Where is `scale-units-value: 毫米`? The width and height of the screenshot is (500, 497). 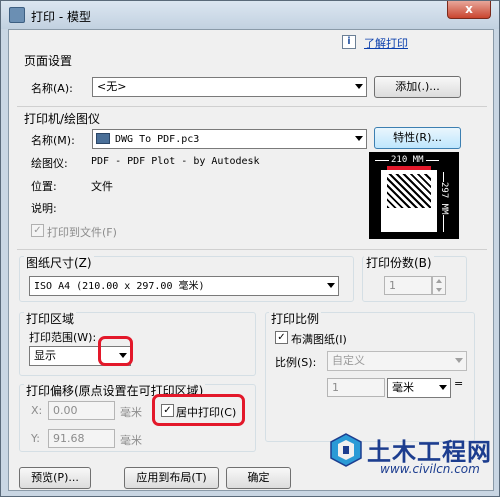
scale-units-value: 毫米 is located at coordinates (403, 387).